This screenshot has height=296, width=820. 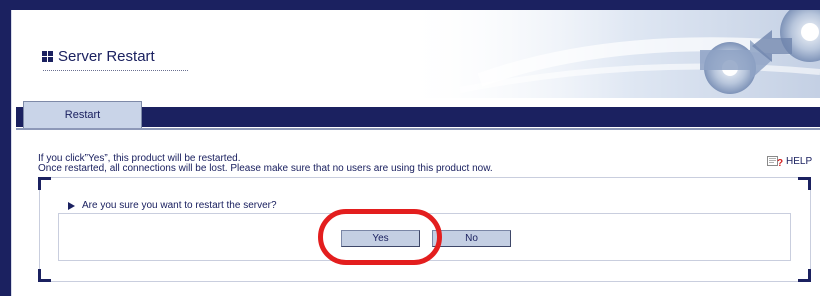 I want to click on panel-corner-top-left, so click(x=44, y=183).